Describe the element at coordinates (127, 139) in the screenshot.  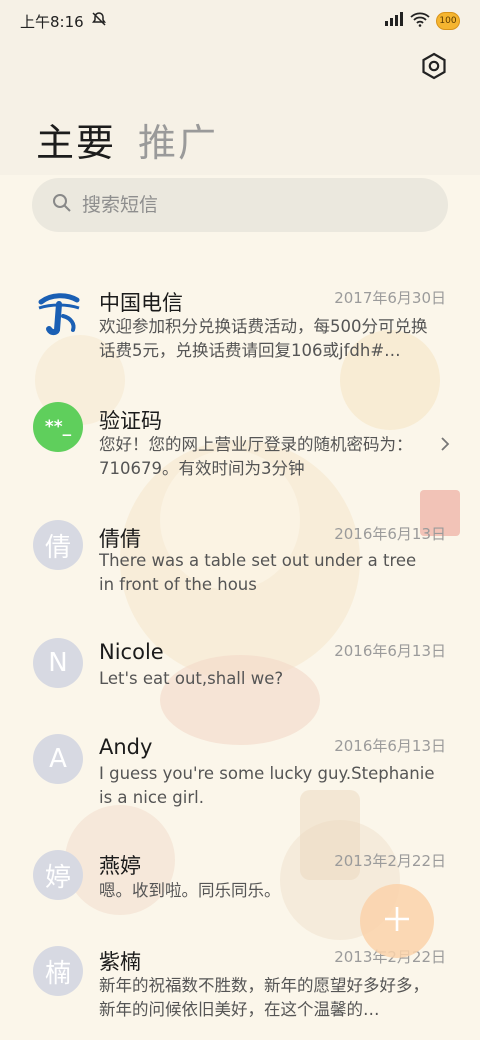
I see `message-tabs: 主要 推广` at that location.